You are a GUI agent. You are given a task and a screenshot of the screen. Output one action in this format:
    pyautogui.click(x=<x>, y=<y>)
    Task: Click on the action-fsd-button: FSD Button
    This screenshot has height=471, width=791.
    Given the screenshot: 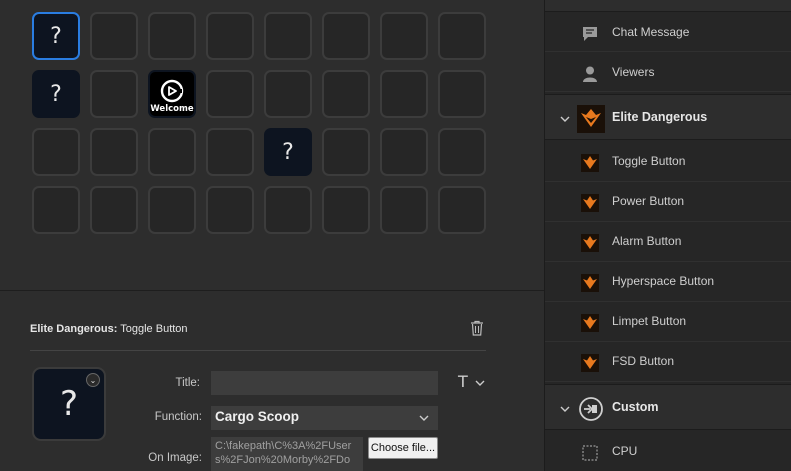 What is the action you would take?
    pyautogui.click(x=668, y=362)
    